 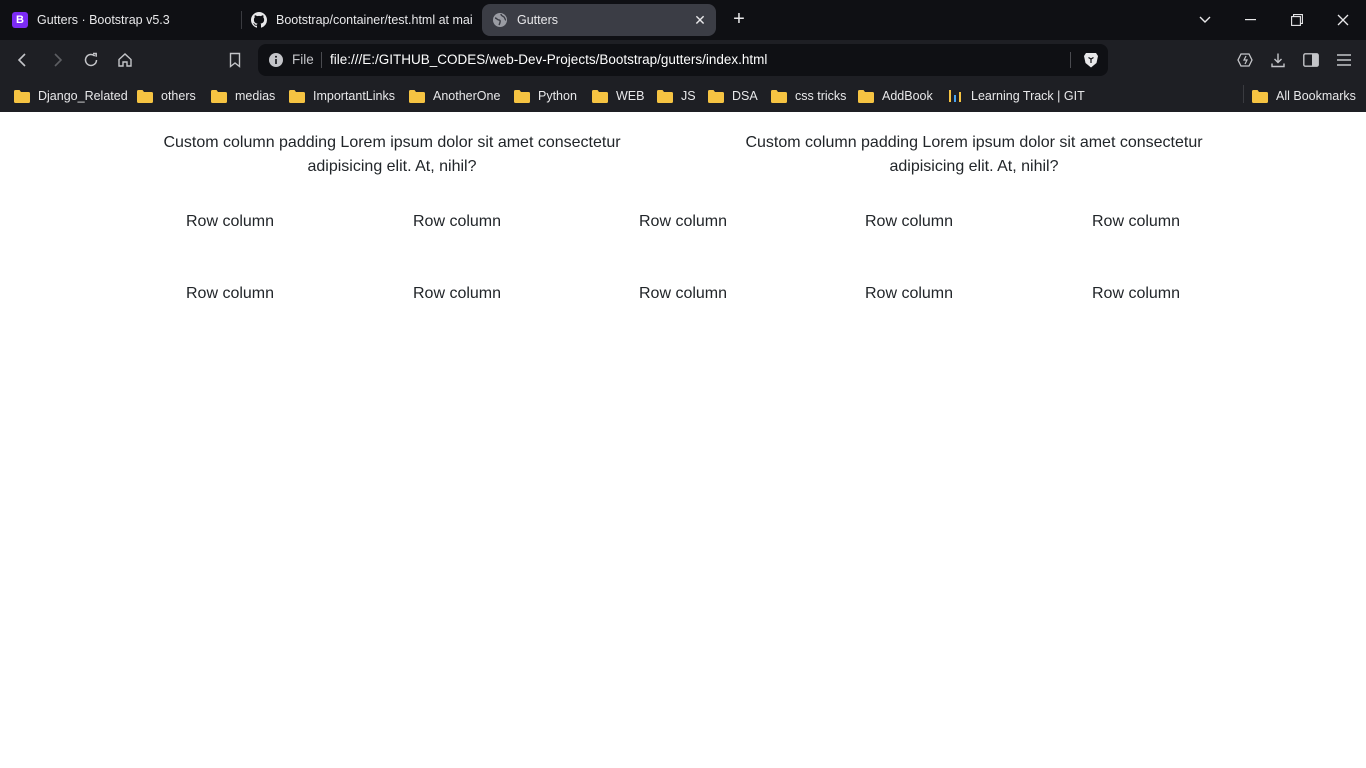 I want to click on url-scheme-label: File, so click(x=303, y=59).